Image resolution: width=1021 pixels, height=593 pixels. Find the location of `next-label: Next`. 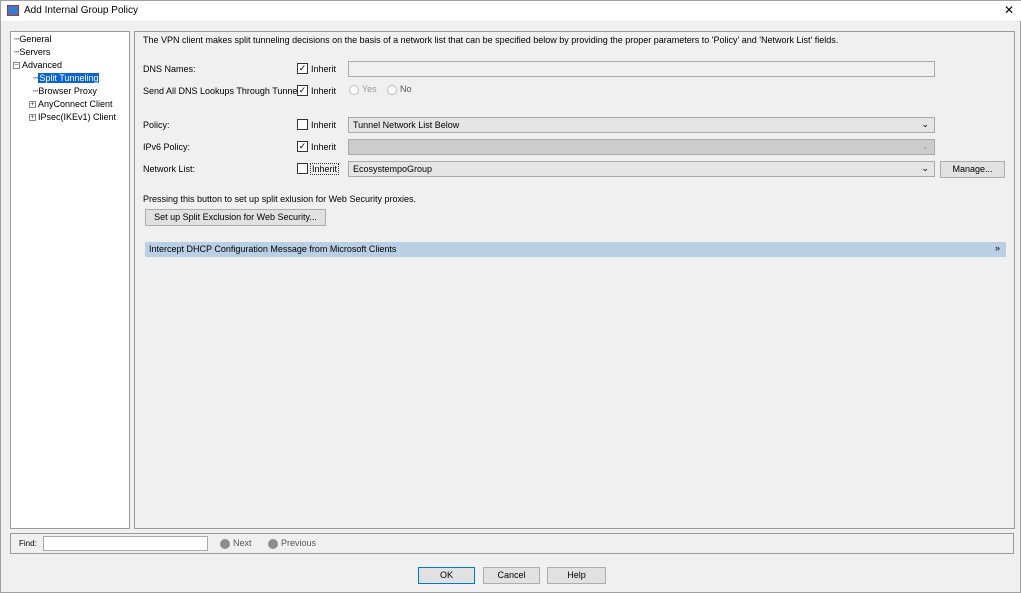

next-label: Next is located at coordinates (242, 543).